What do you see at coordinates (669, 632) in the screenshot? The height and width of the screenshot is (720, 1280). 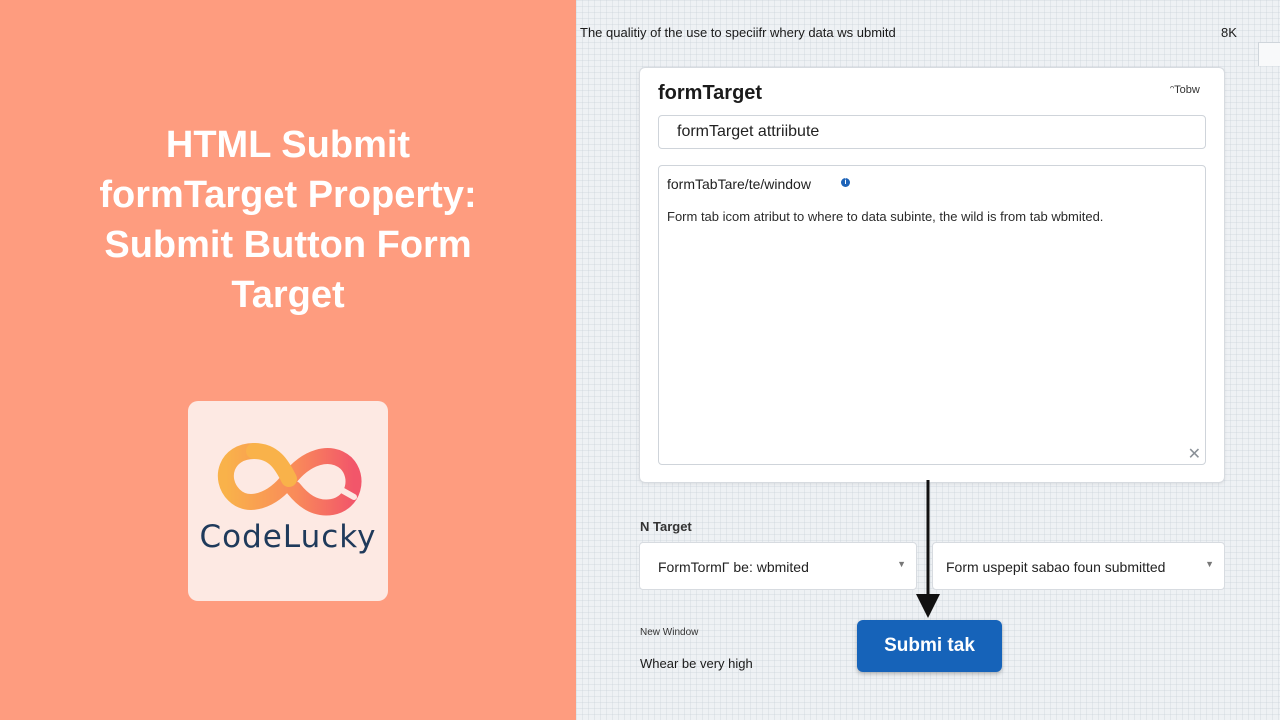 I see `new-window-label: New Window` at bounding box center [669, 632].